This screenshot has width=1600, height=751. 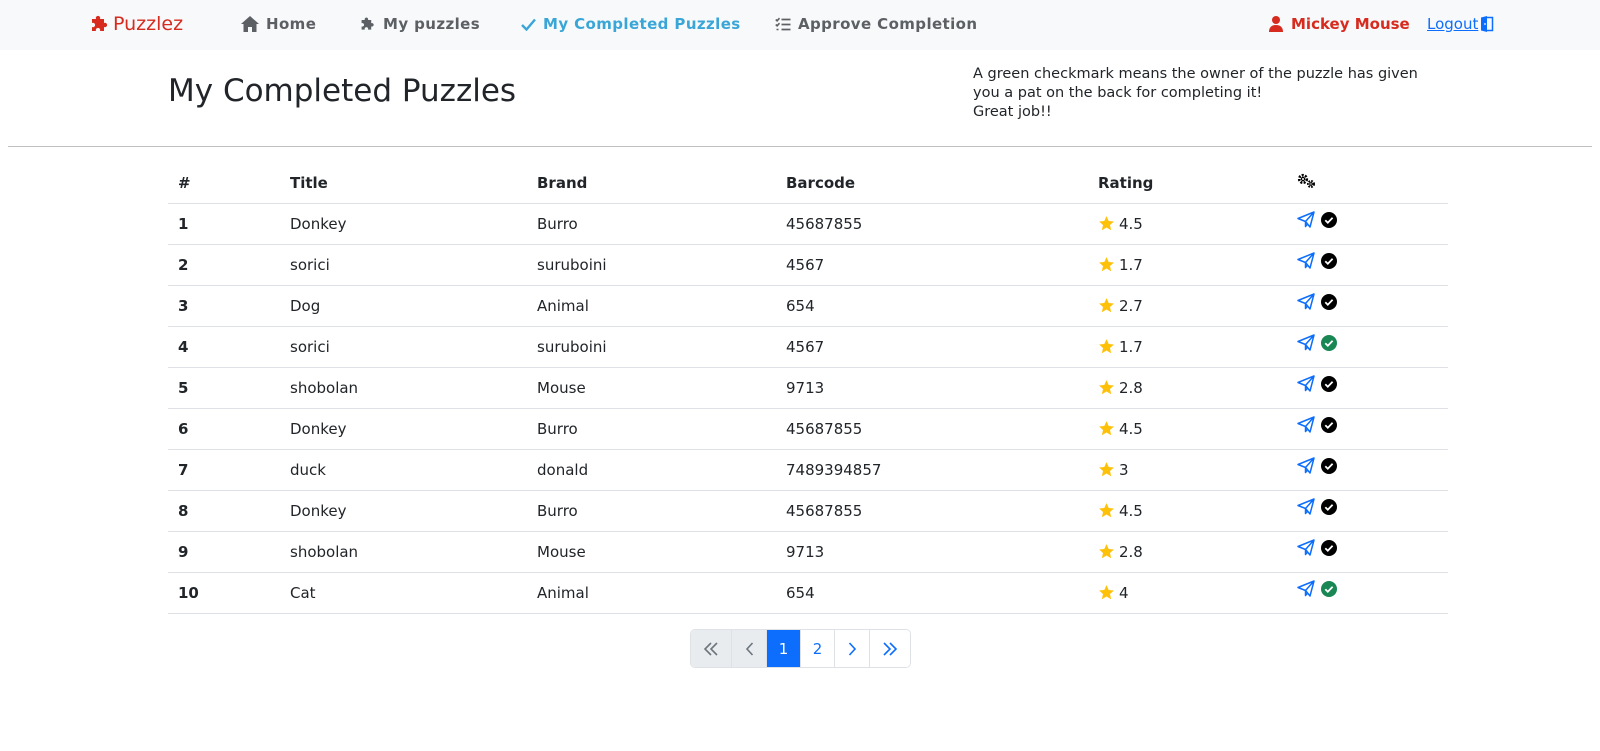 I want to click on check-icon, so click(x=528, y=24).